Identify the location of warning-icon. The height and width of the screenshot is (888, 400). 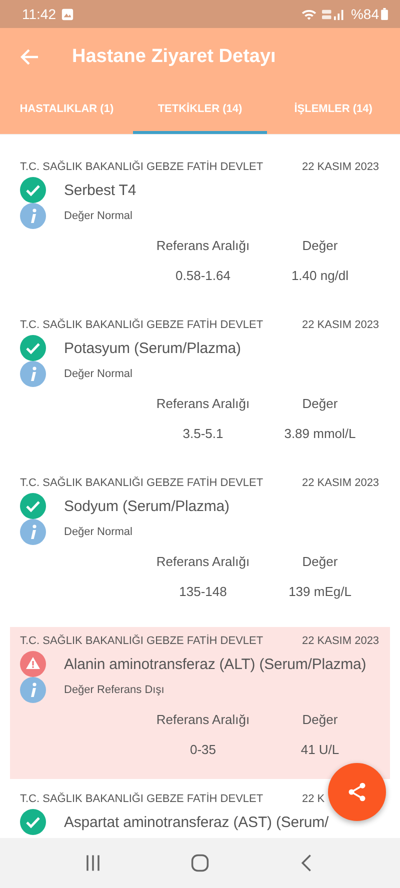
(33, 664).